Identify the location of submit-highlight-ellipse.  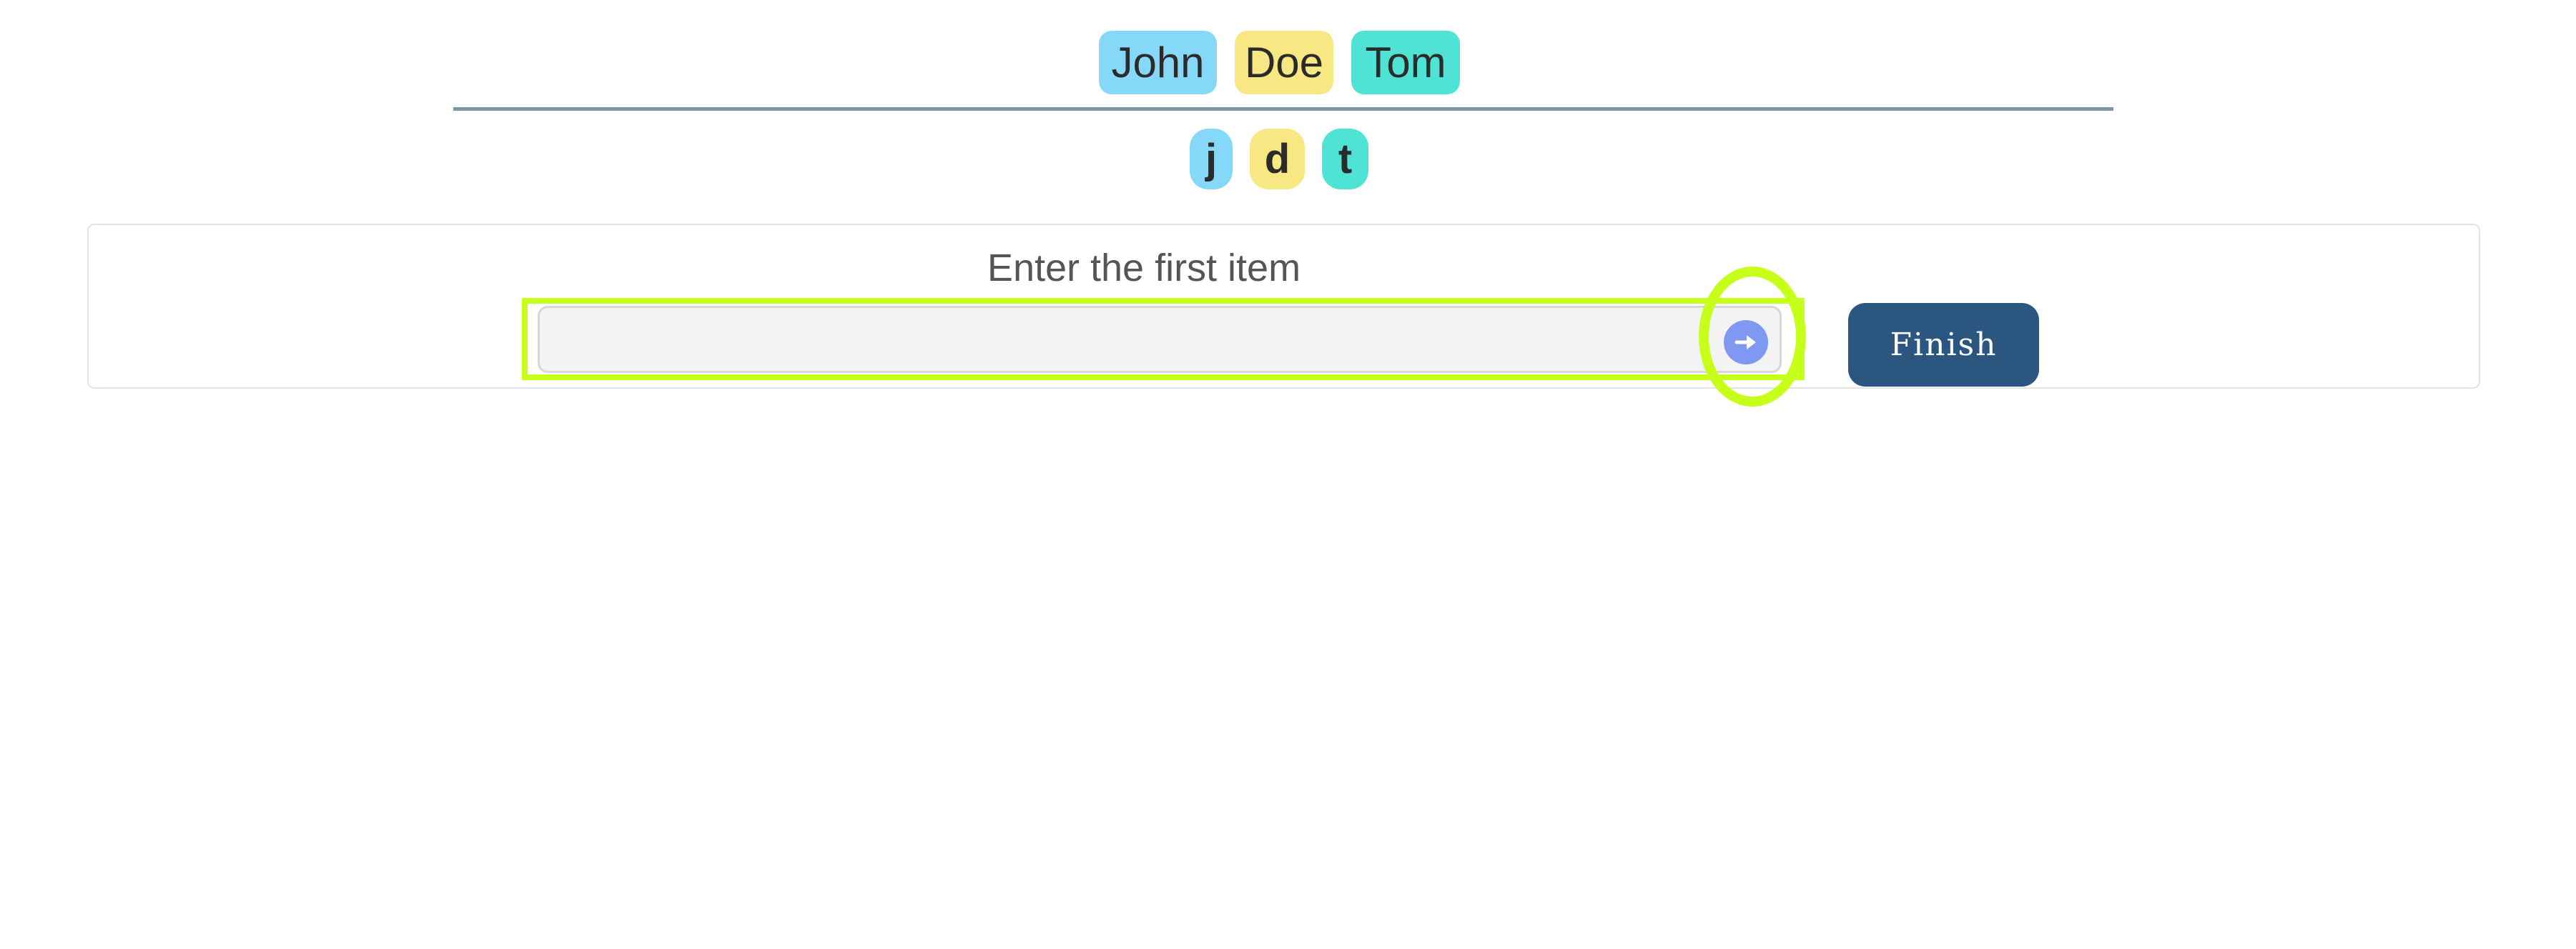
(1752, 337).